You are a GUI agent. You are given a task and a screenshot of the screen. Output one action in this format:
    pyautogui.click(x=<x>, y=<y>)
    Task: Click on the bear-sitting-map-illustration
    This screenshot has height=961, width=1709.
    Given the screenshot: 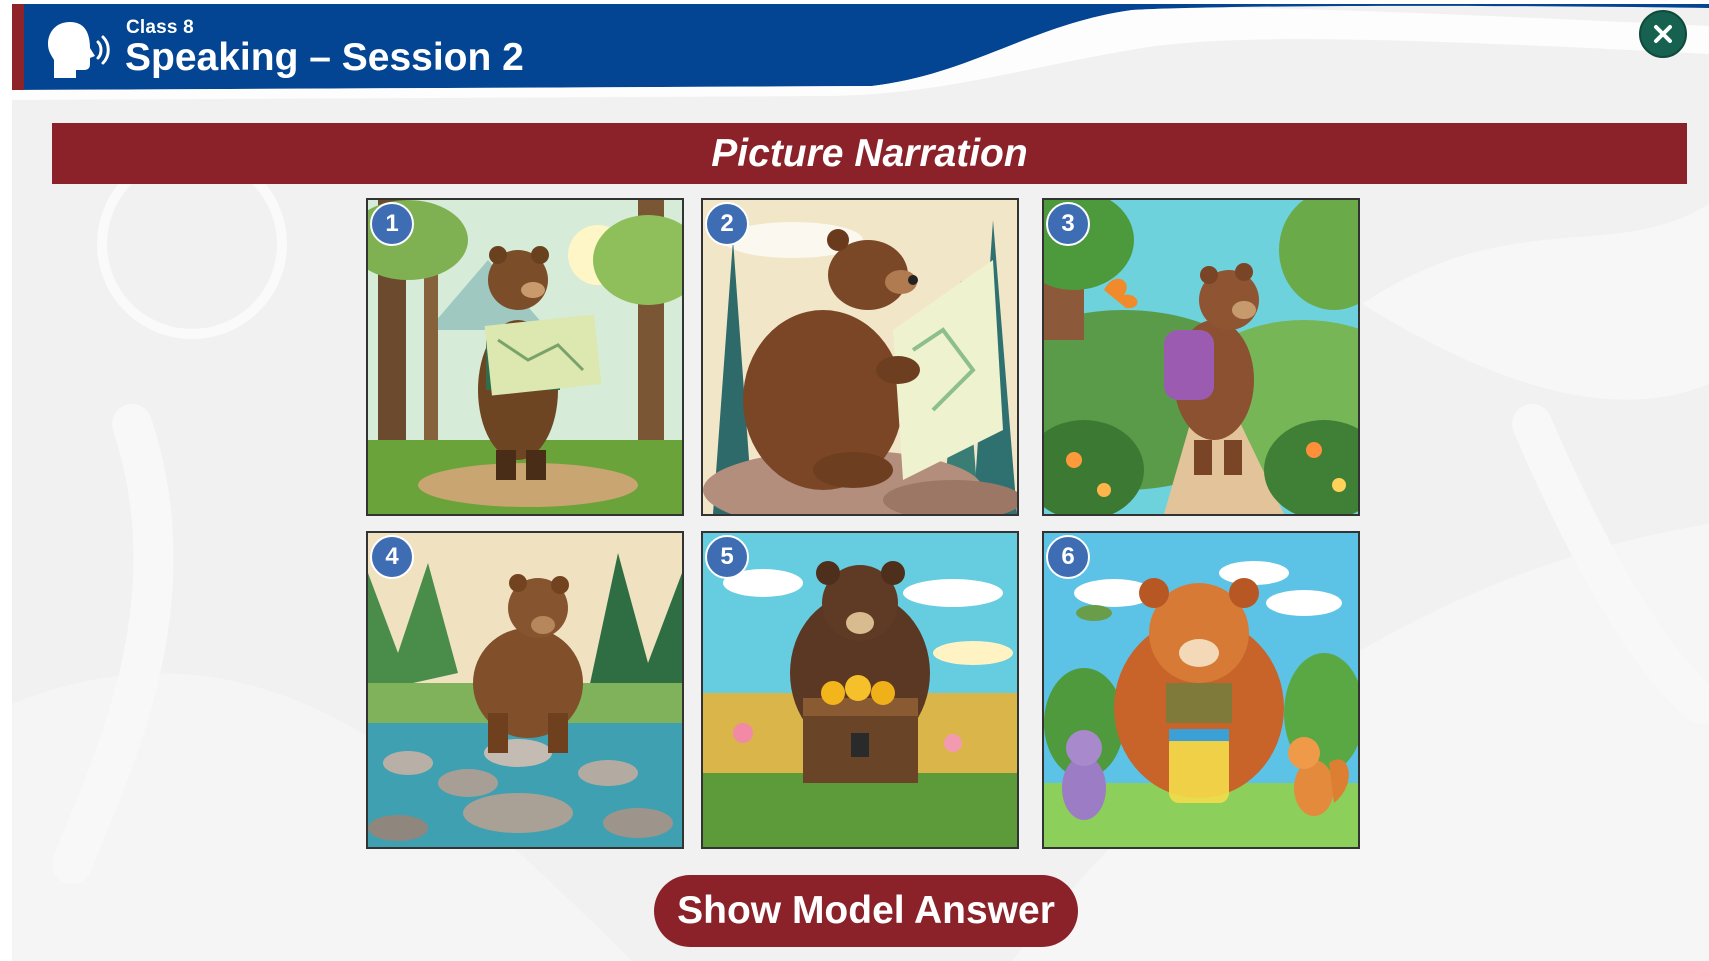 What is the action you would take?
    pyautogui.click(x=860, y=357)
    